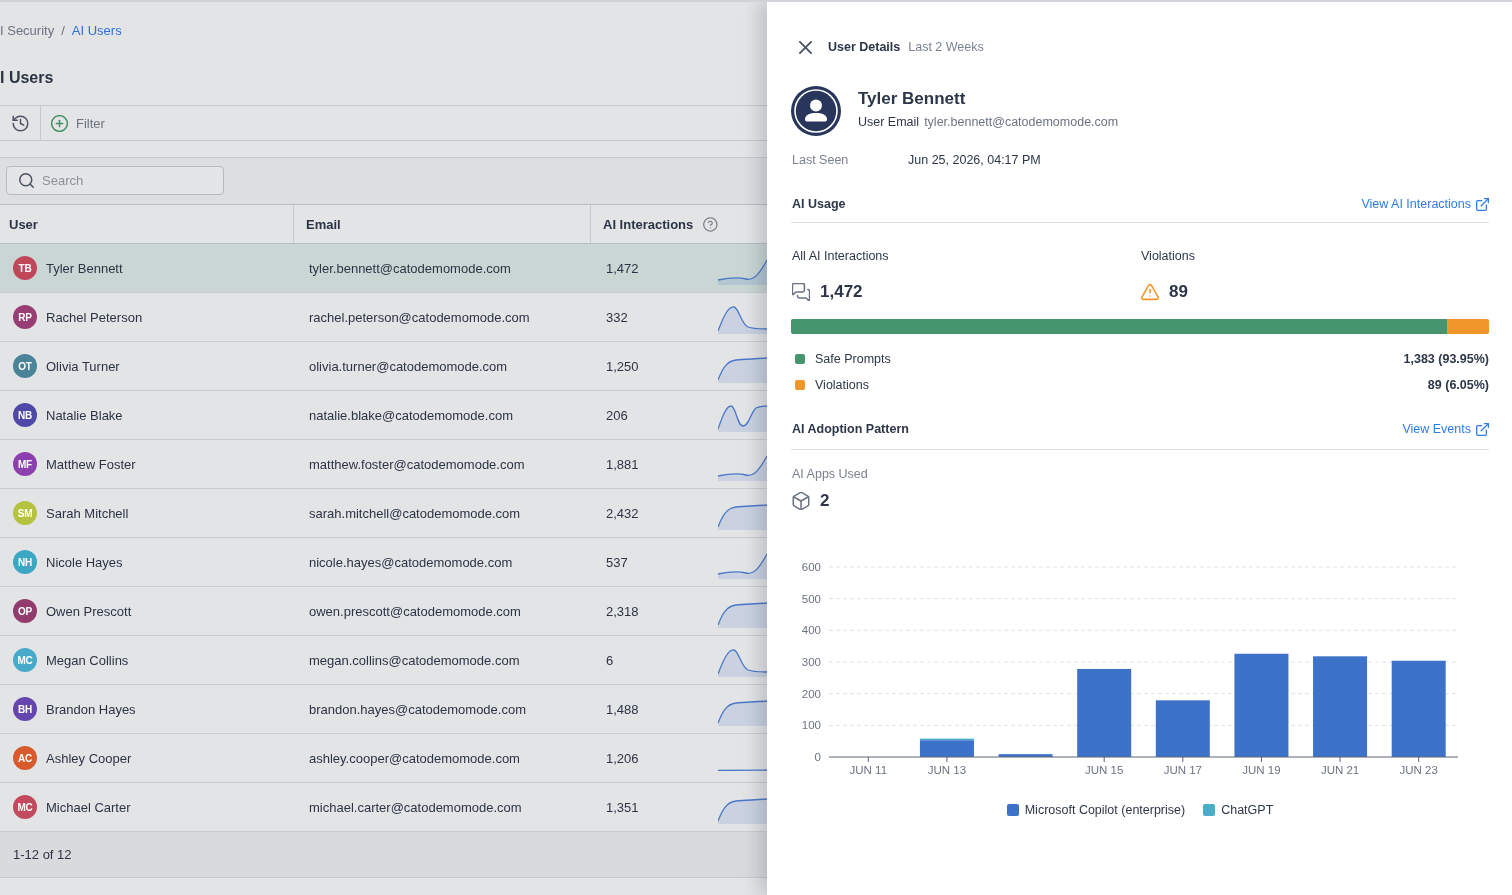 The width and height of the screenshot is (1512, 895). Describe the element at coordinates (91, 709) in the screenshot. I see `user-name: Brandon Hayes` at that location.